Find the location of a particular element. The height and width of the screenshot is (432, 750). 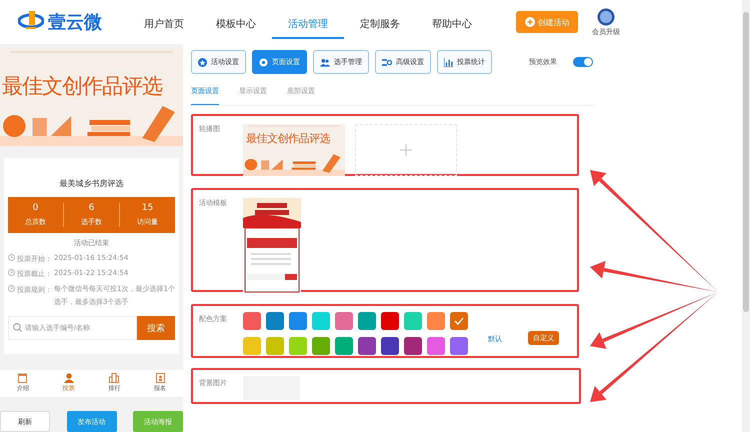

stat-value: 0 is located at coordinates (35, 207).